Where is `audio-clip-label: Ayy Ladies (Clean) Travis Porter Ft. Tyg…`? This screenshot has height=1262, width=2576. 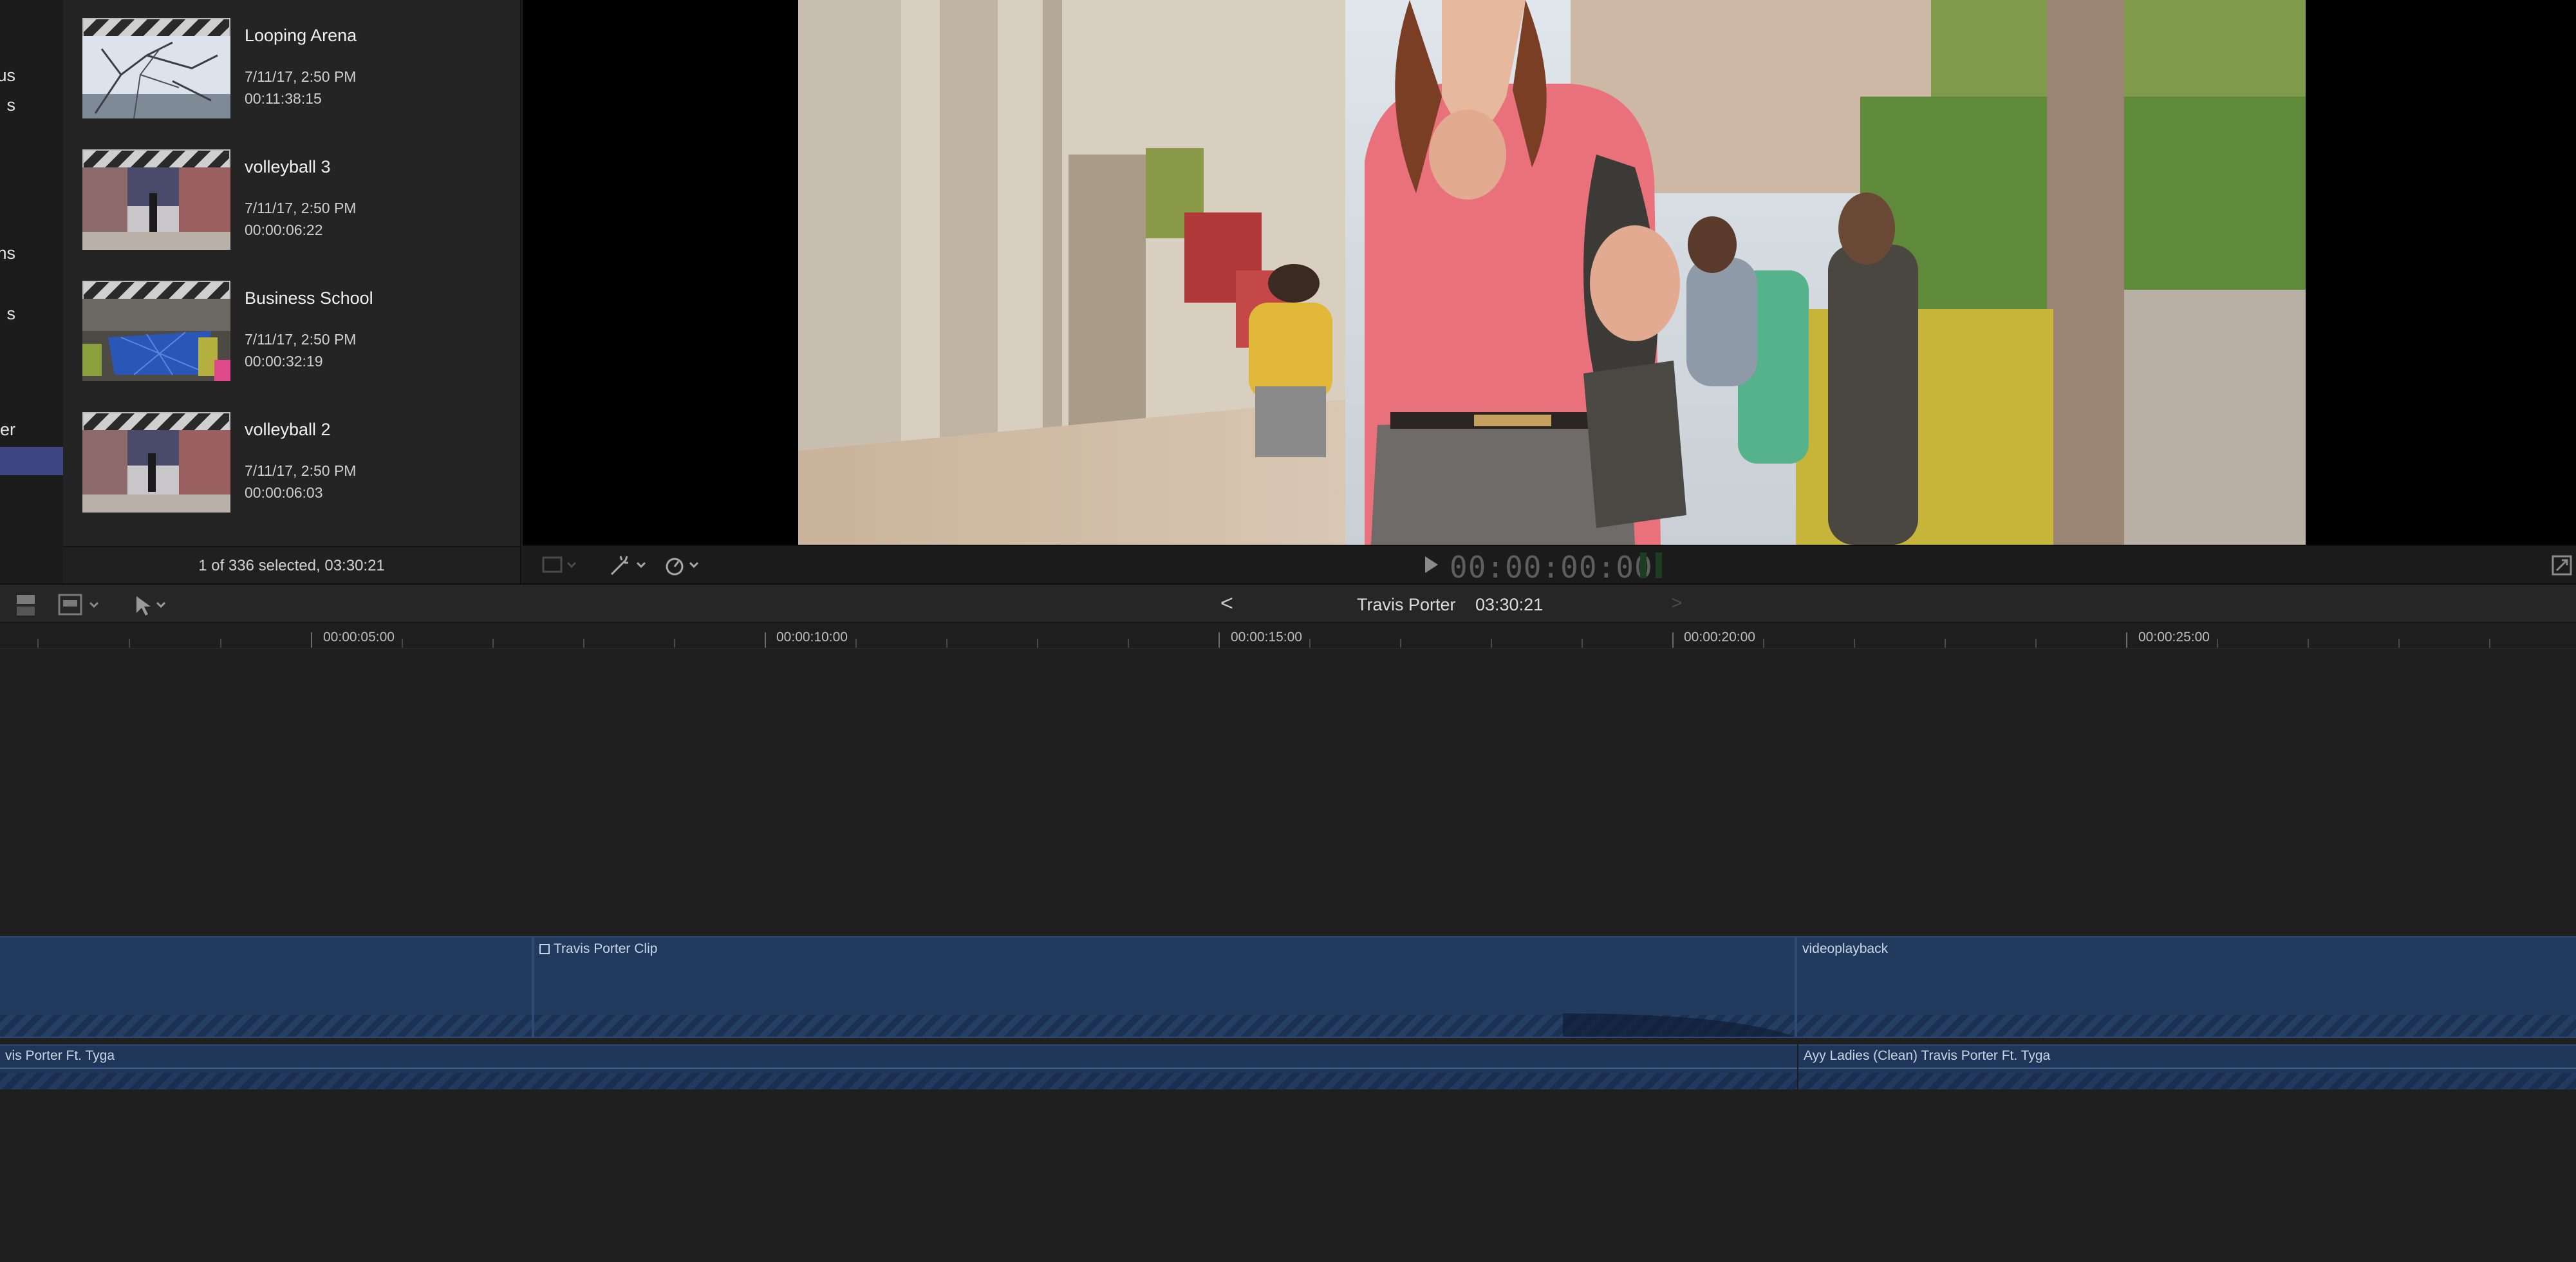 audio-clip-label: Ayy Ladies (Clean) Travis Porter Ft. Tyg… is located at coordinates (1927, 1055).